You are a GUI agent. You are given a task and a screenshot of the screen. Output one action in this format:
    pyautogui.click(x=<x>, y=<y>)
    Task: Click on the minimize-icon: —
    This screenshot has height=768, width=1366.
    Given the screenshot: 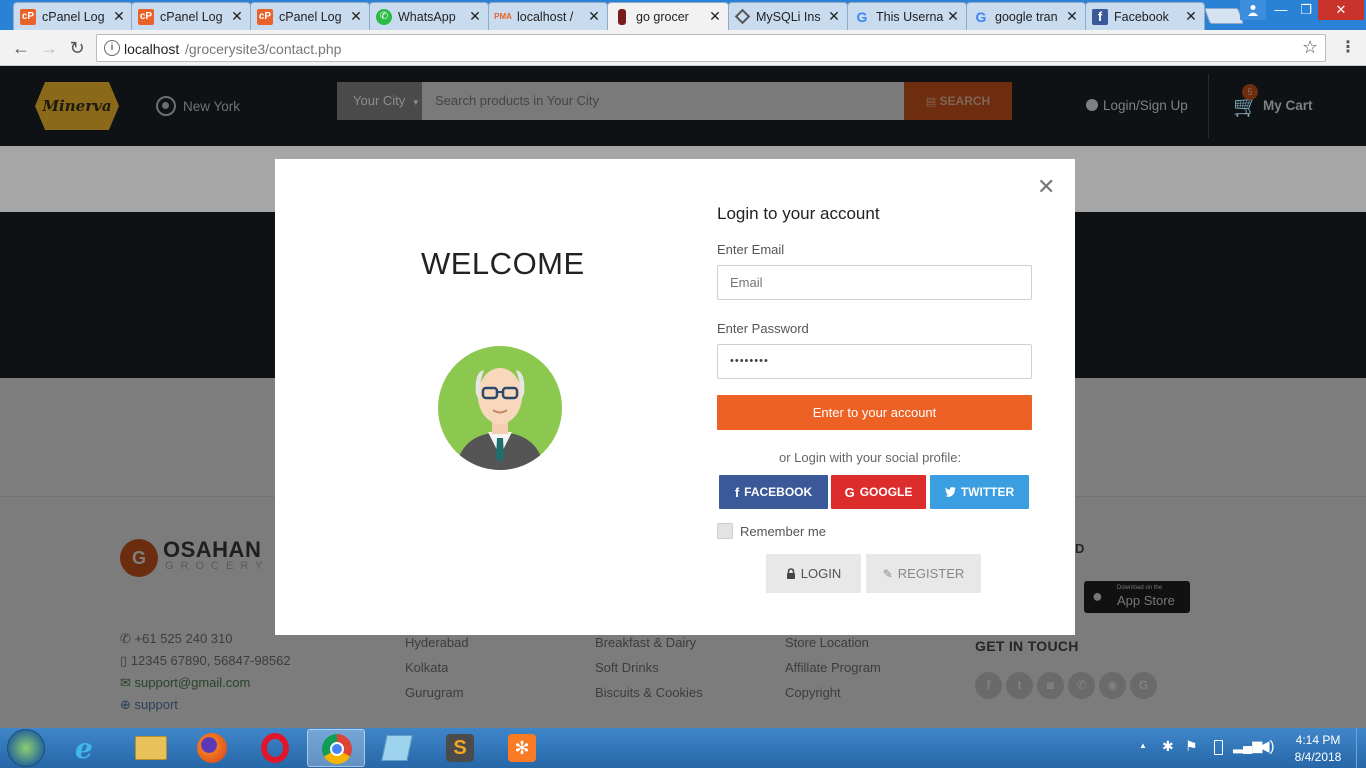 What is the action you would take?
    pyautogui.click(x=1281, y=10)
    